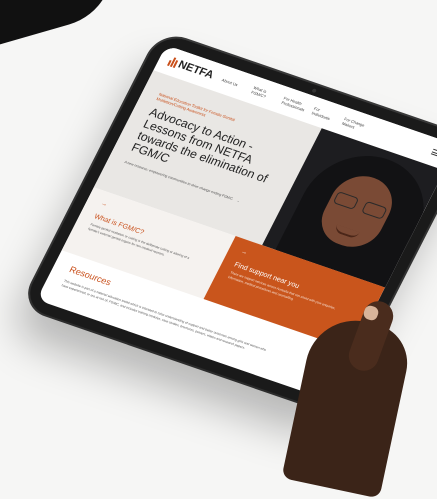  What do you see at coordinates (314, 91) in the screenshot?
I see `tablet-camera` at bounding box center [314, 91].